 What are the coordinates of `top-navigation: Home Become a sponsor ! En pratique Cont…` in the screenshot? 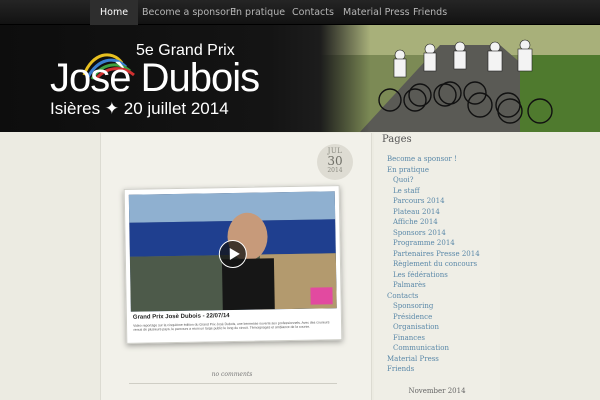 It's located at (300, 12).